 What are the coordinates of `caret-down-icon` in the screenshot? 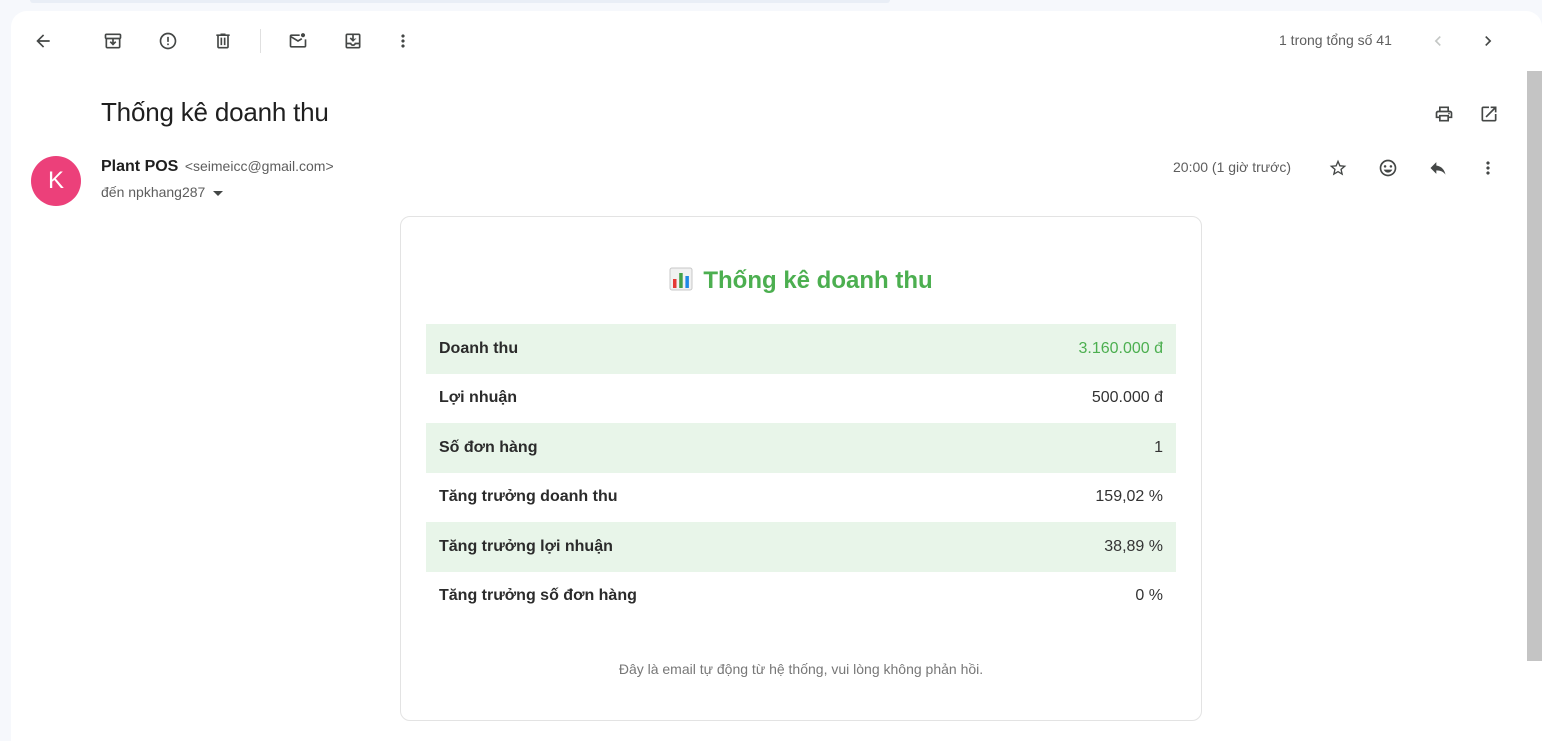 It's located at (218, 193).